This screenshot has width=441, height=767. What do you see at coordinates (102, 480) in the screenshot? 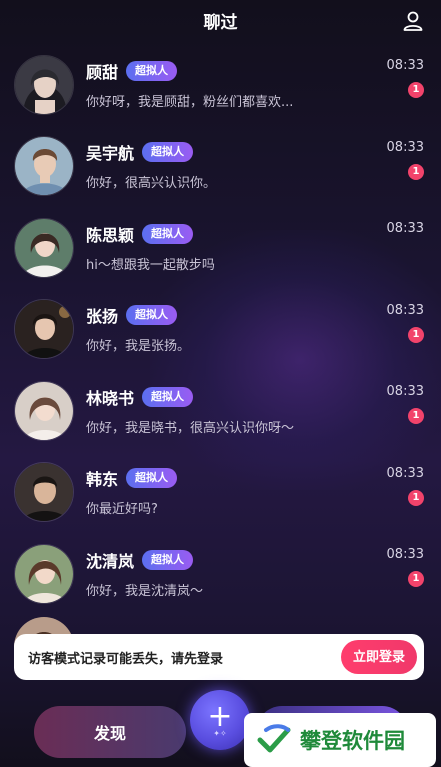
I see `contact-name: 韩东` at bounding box center [102, 480].